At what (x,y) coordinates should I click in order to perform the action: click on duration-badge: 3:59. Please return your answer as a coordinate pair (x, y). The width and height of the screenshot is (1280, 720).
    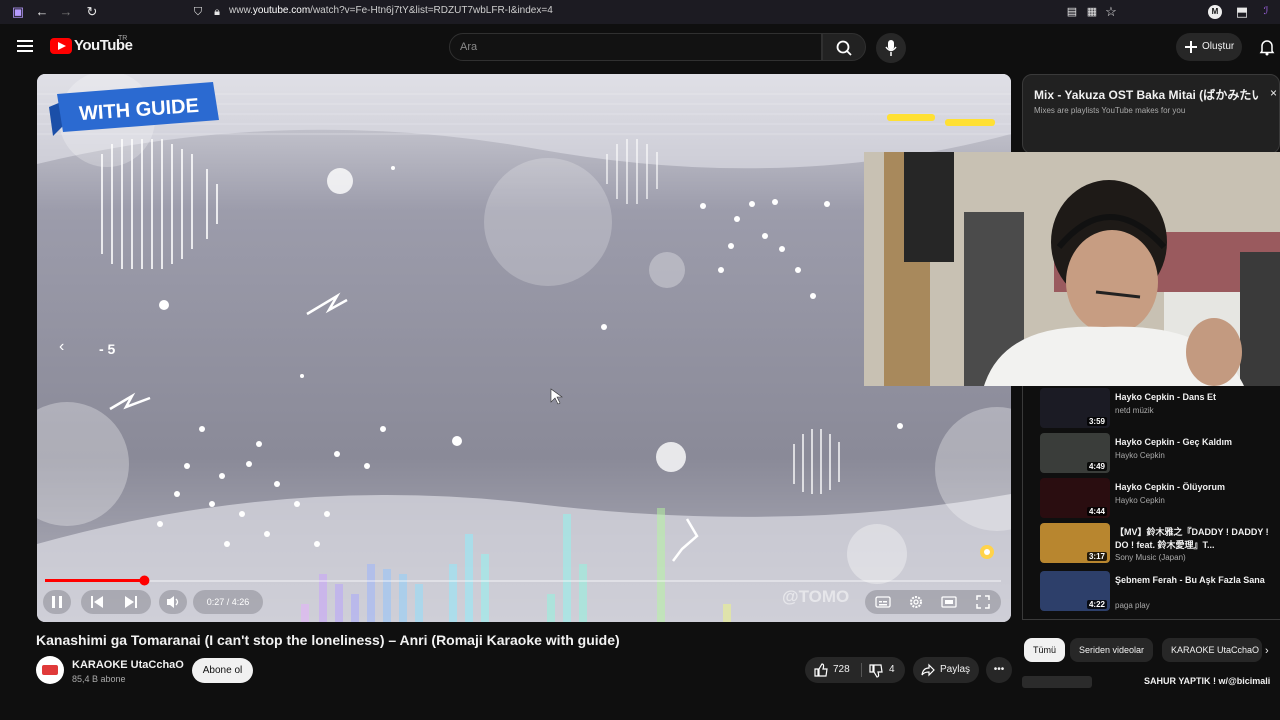
    Looking at the image, I should click on (1096, 421).